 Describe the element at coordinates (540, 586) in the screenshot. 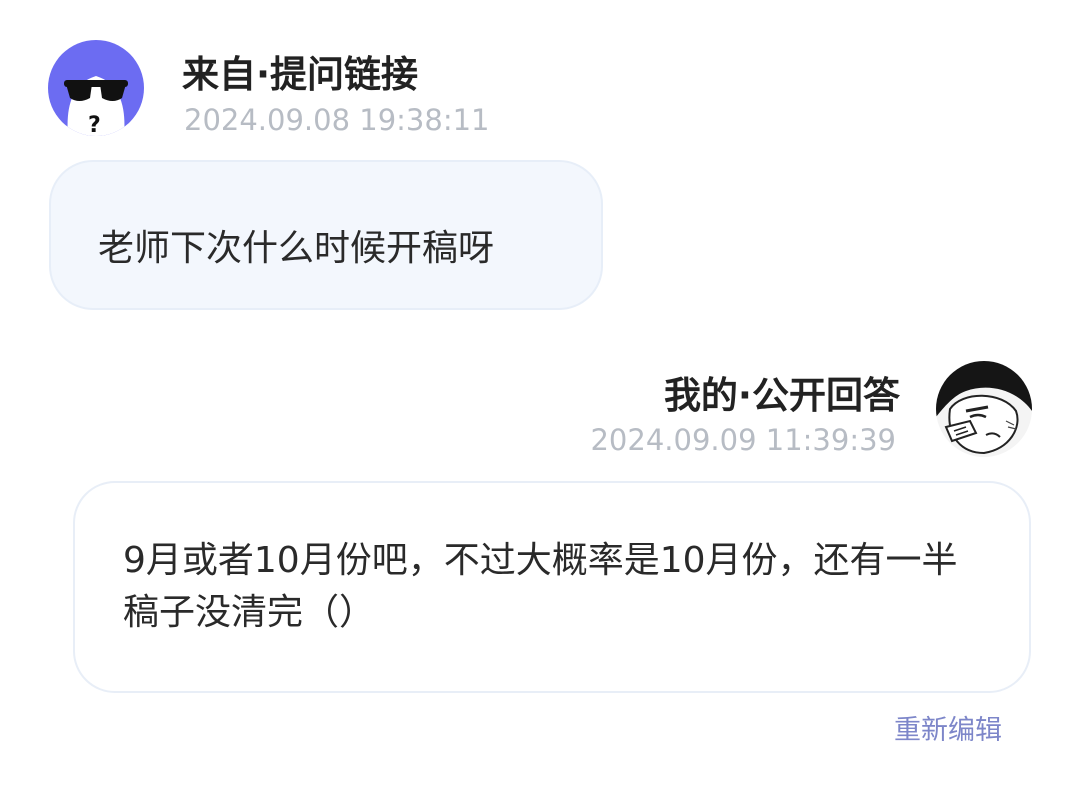

I see `answer-text: 9月或者10月份吧，不过大概率是10月份，还有一半稿子没清完（）` at that location.